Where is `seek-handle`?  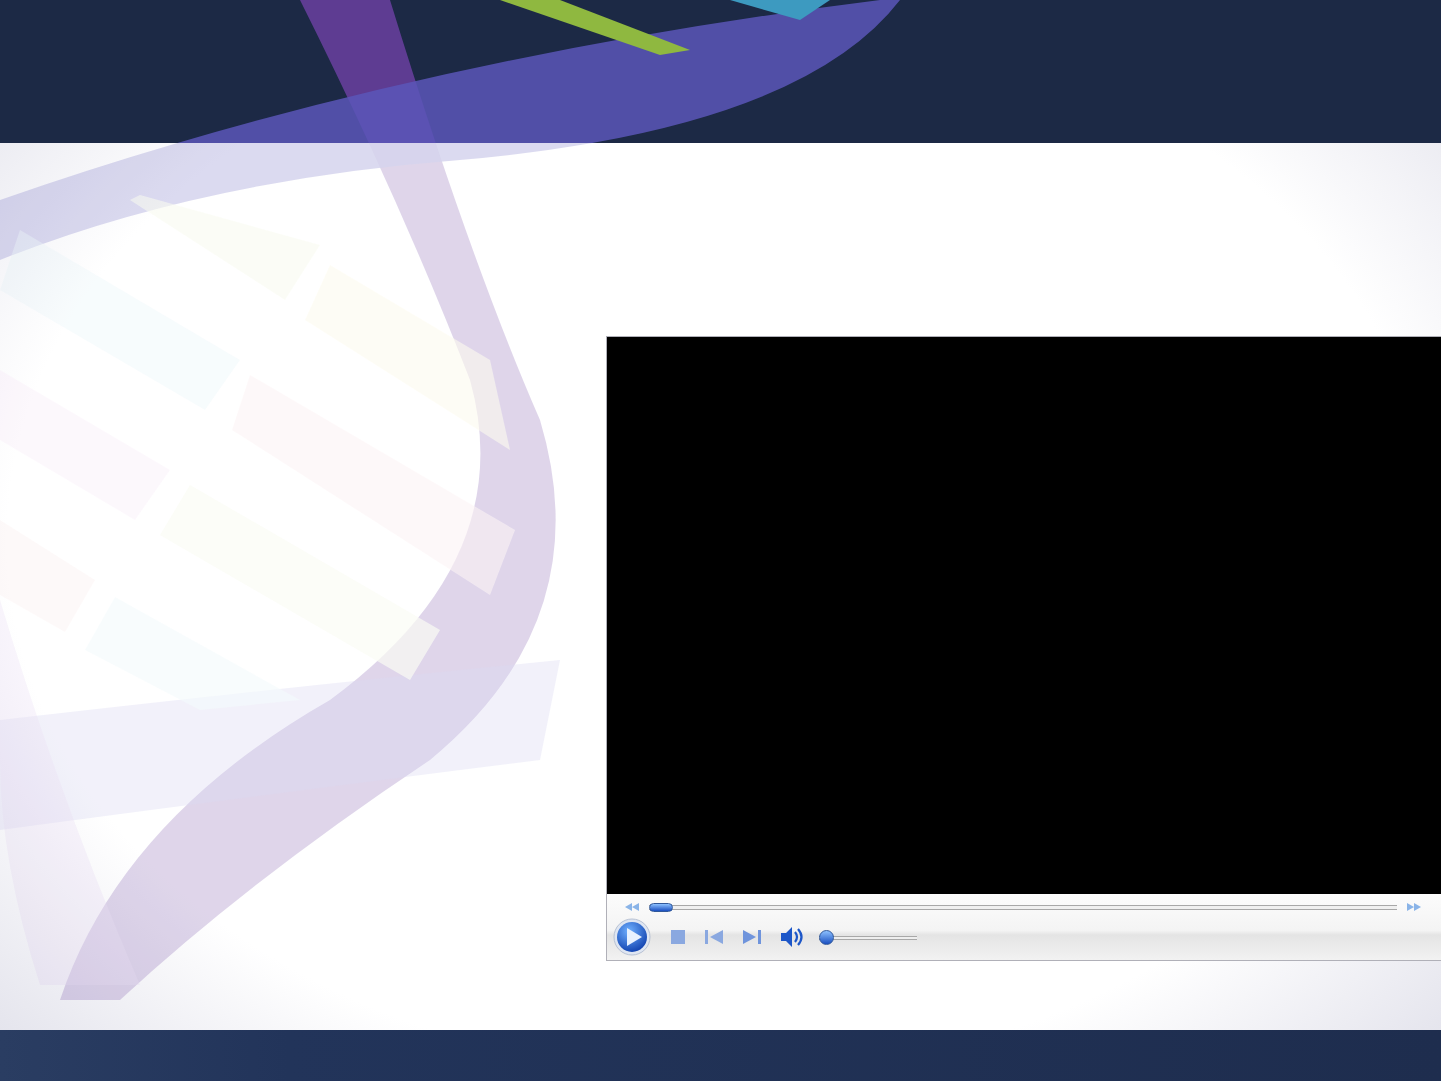 seek-handle is located at coordinates (661, 907).